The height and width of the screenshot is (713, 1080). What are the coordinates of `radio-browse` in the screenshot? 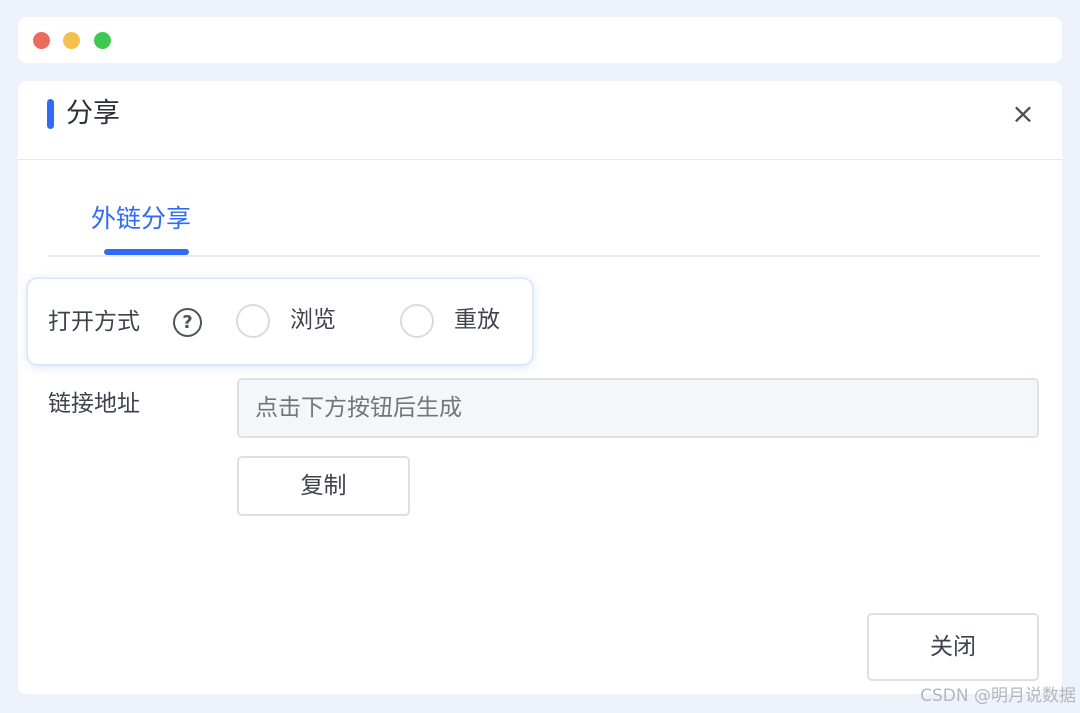 It's located at (253, 321).